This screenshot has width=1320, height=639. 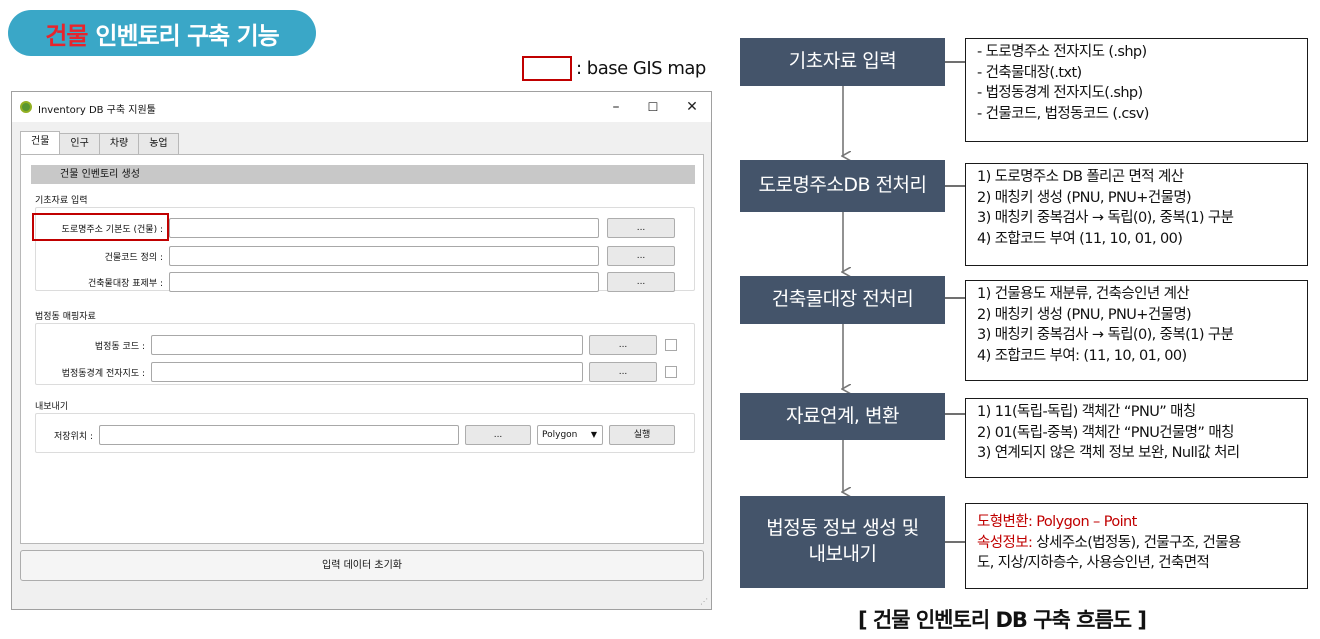 What do you see at coordinates (1083, 294) in the screenshot?
I see `desc-line: 1) 건물용도 재분류, 건축승인년 계산` at bounding box center [1083, 294].